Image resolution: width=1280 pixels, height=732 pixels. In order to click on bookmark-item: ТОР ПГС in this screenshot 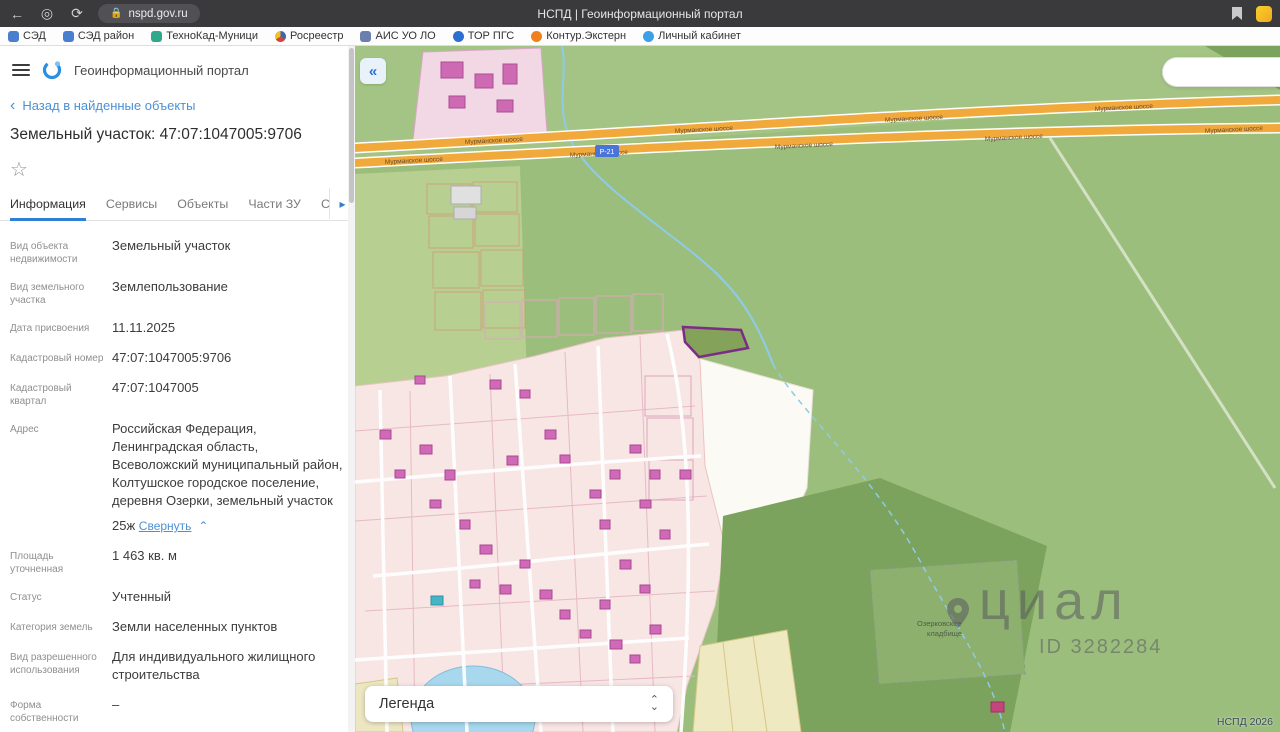, I will do `click(483, 36)`.